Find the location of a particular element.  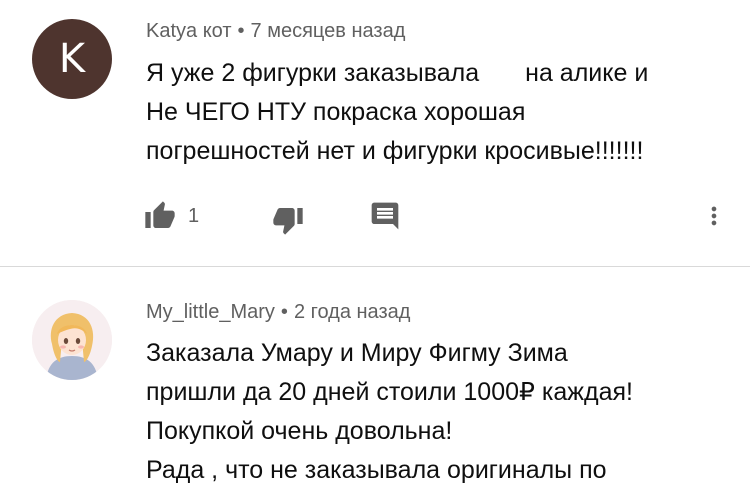

thumb-up-icon is located at coordinates (160, 216).